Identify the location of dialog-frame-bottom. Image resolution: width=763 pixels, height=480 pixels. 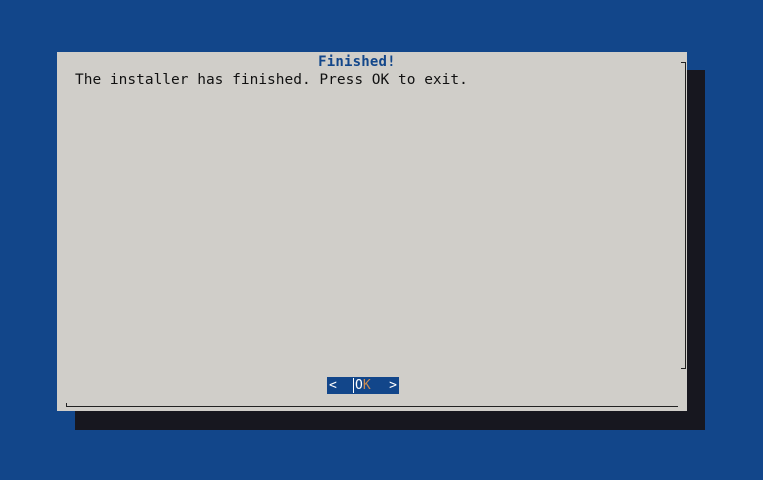
(372, 405).